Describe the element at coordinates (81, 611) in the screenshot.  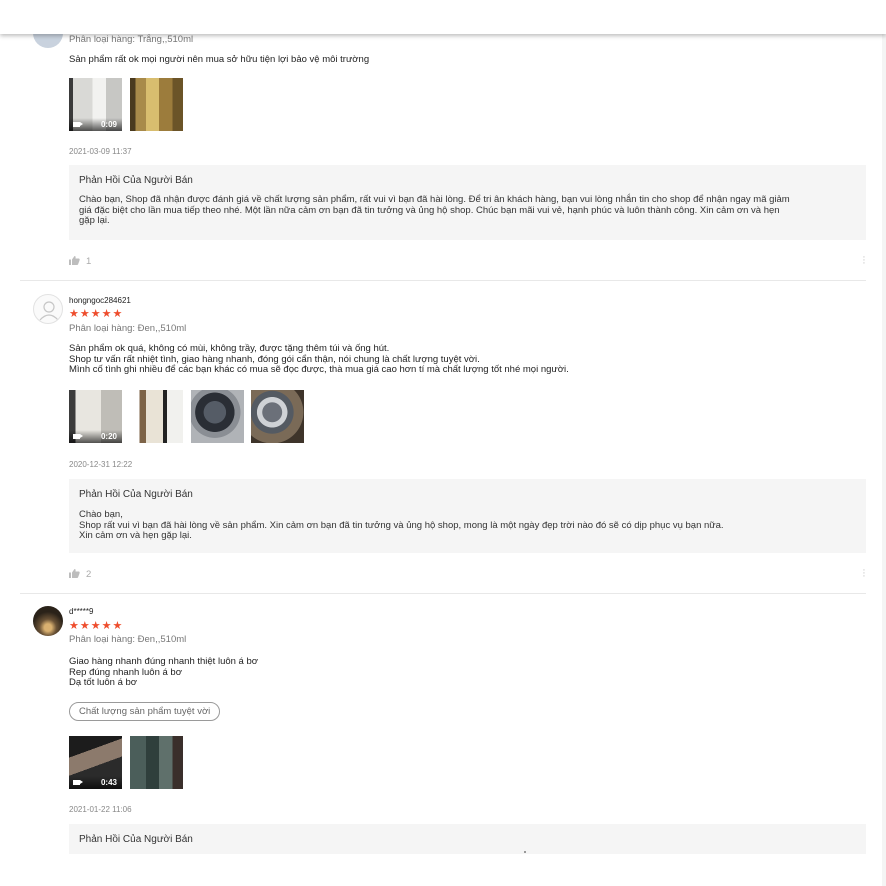
I see `reviewer-username: d*****9` at that location.